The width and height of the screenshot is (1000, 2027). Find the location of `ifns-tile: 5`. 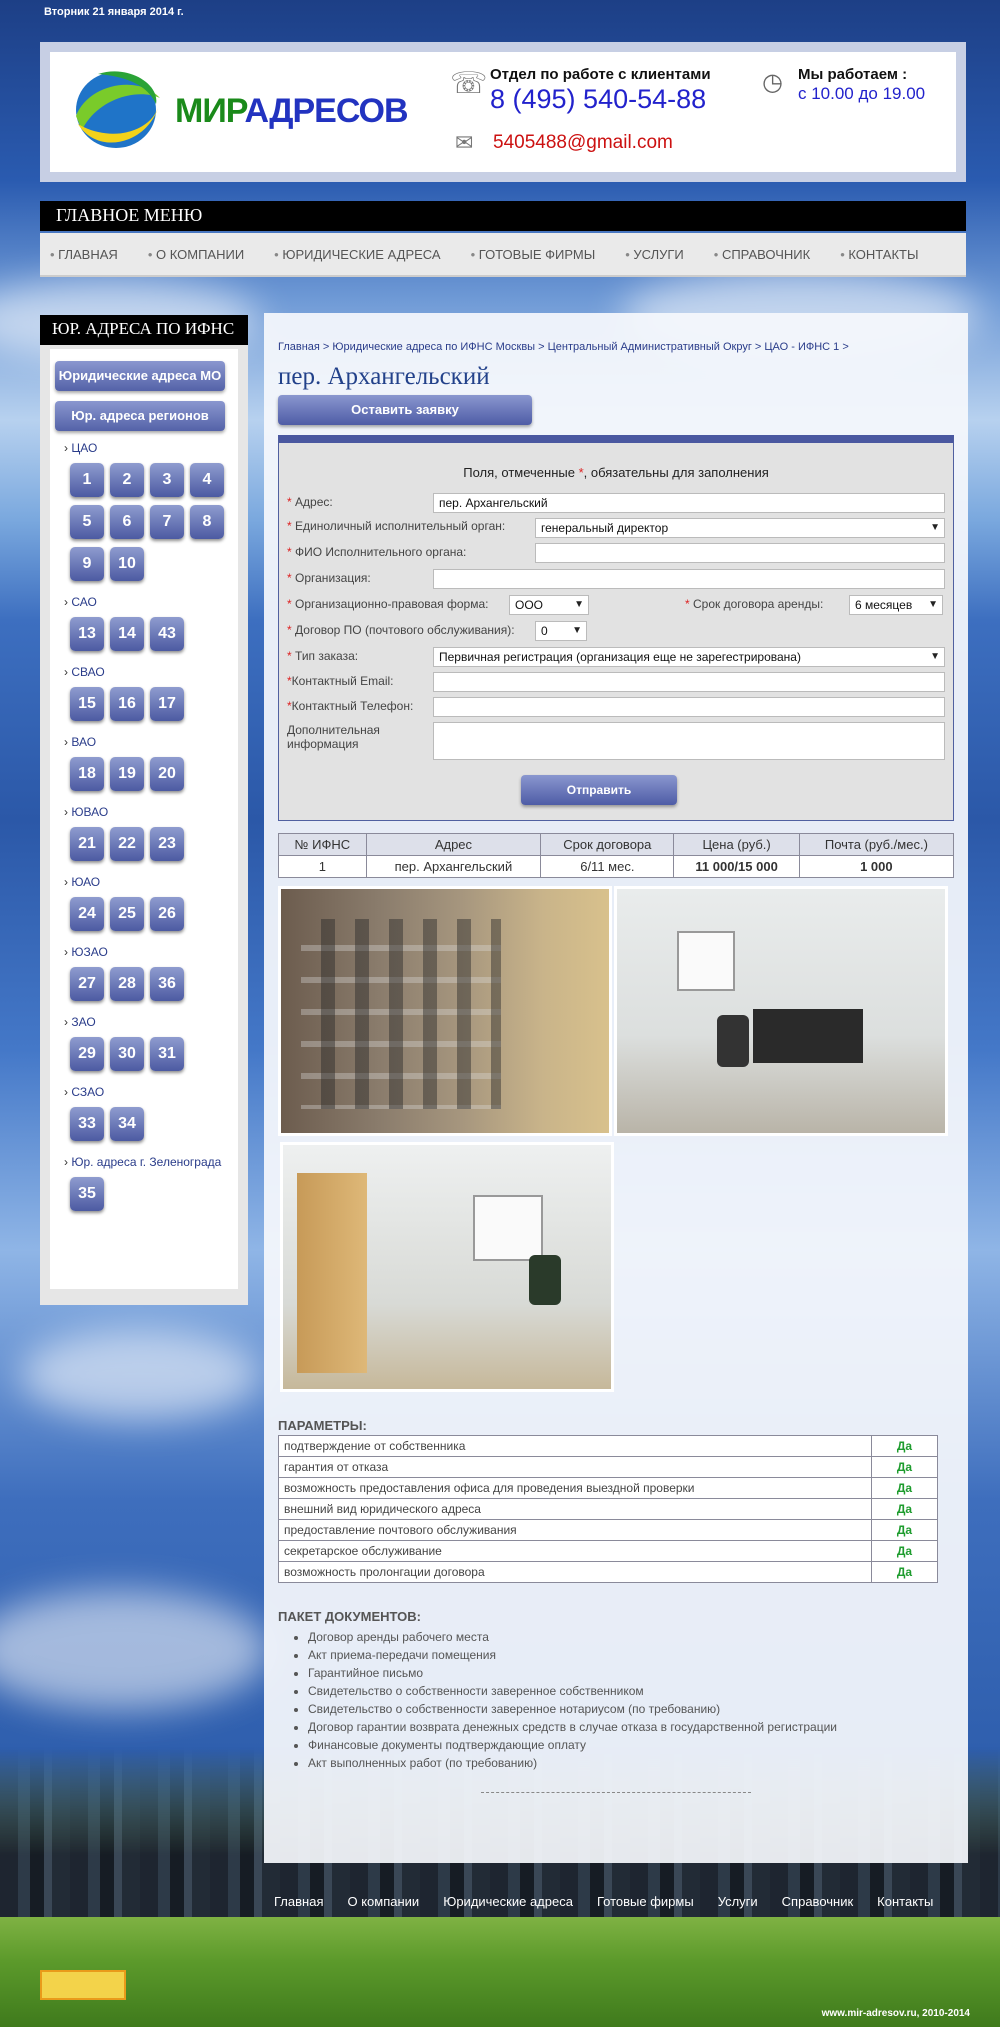

ifns-tile: 5 is located at coordinates (87, 522).